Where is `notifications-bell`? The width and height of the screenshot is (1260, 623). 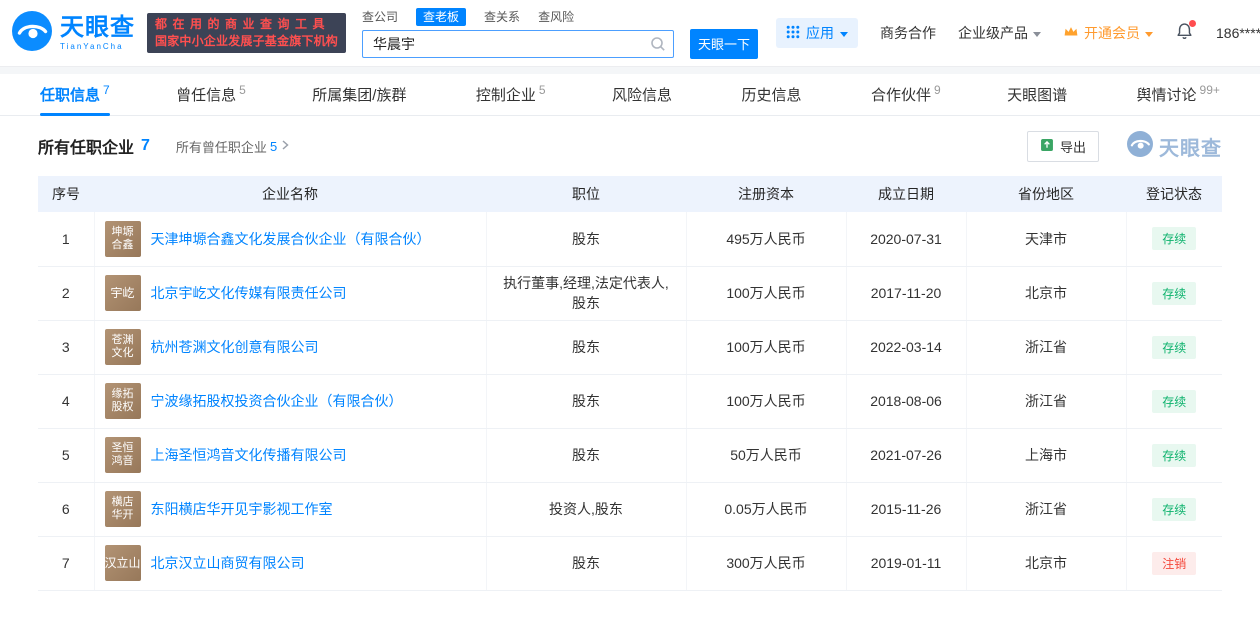
notifications-bell is located at coordinates (1185, 32).